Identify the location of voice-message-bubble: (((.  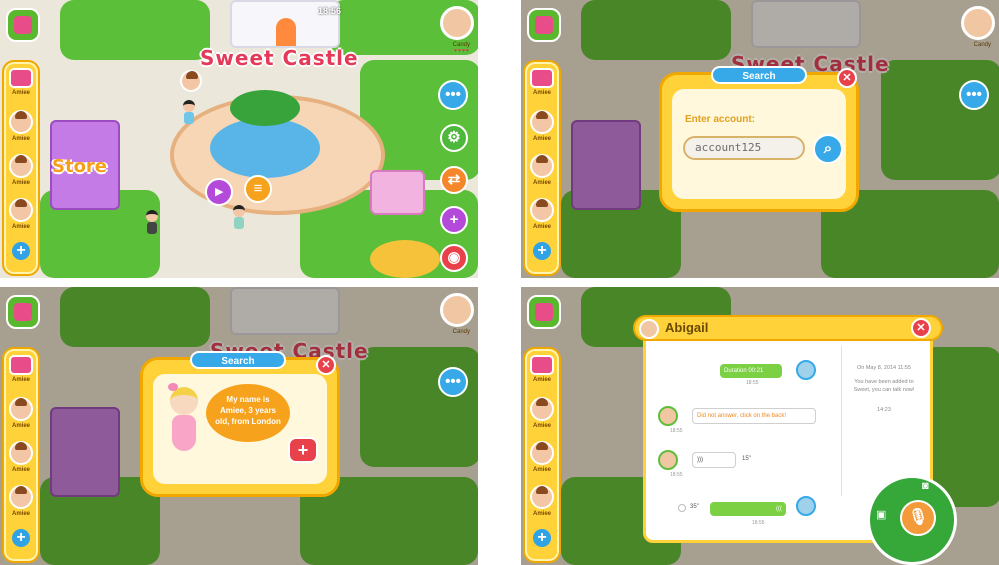
(748, 509).